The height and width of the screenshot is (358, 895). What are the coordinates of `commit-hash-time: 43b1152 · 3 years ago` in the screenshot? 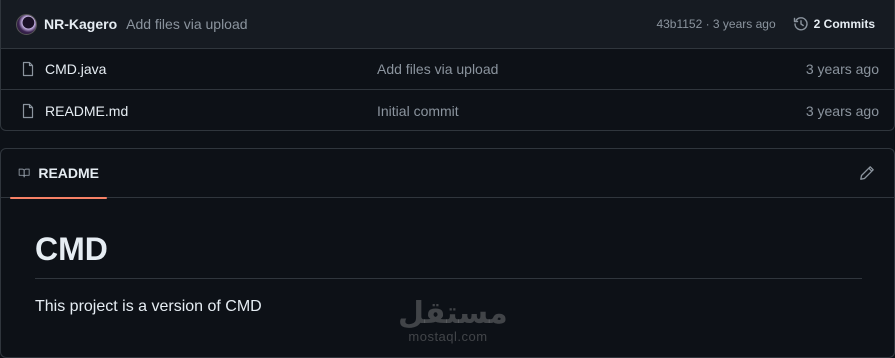 It's located at (715, 24).